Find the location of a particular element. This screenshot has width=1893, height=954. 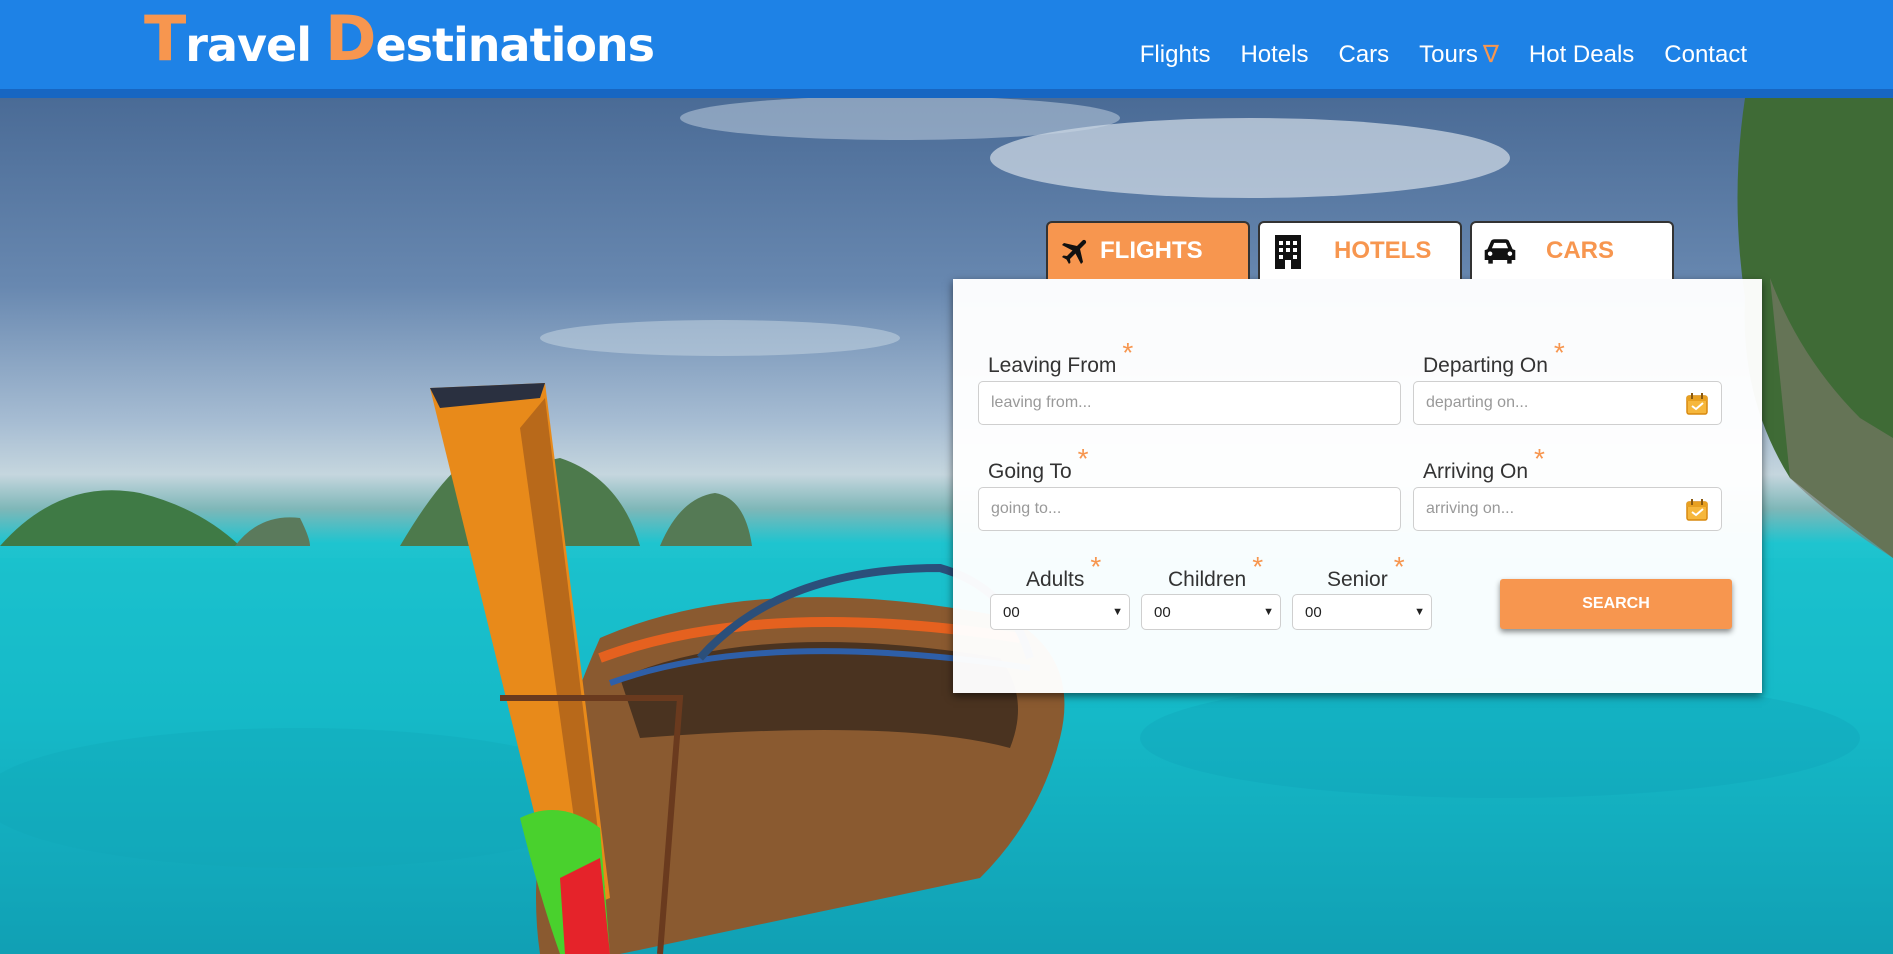

departing-on-label: Departing On * is located at coordinates (1494, 358).